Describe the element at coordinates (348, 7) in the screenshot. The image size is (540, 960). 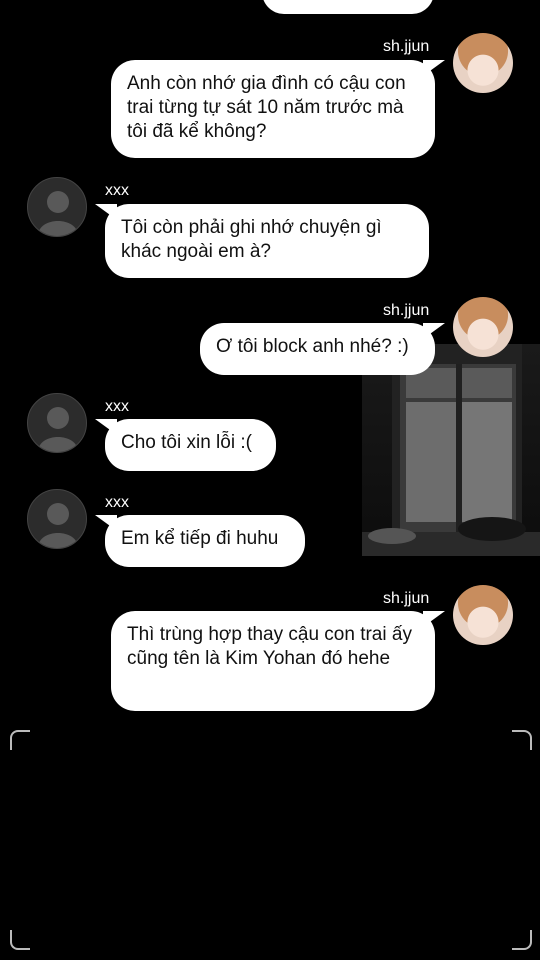
I see `partial-message-bubble` at that location.